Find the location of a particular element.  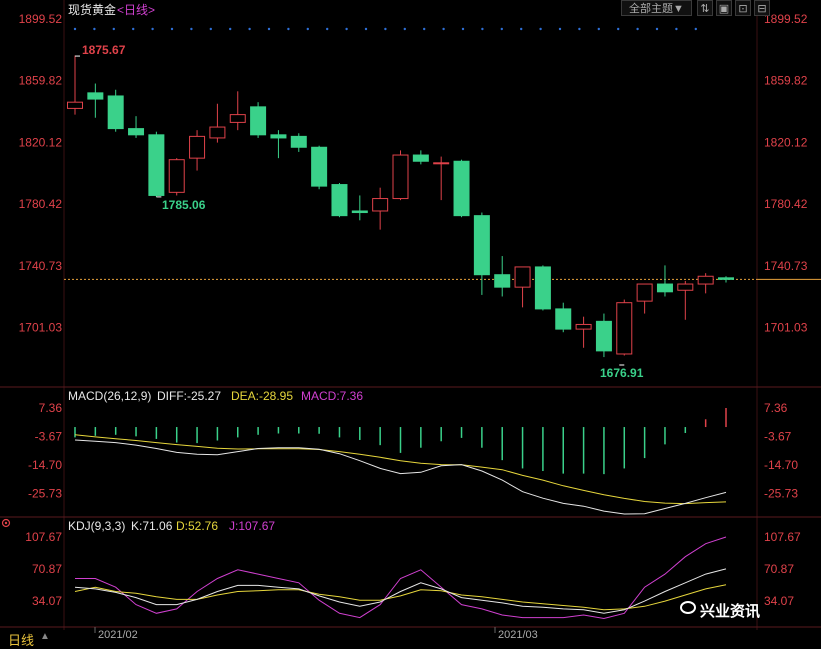

kdj-d: D:52.76 is located at coordinates (197, 526).